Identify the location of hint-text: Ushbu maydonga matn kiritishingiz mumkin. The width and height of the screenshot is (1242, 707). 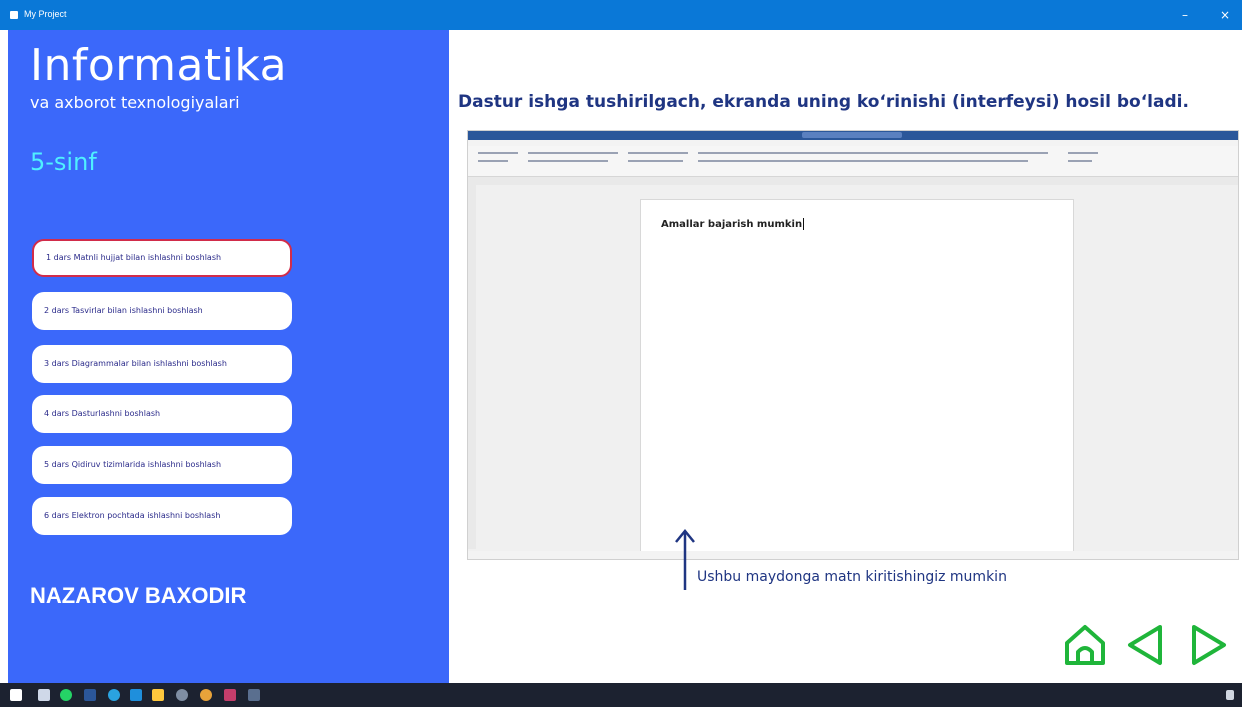
(852, 577).